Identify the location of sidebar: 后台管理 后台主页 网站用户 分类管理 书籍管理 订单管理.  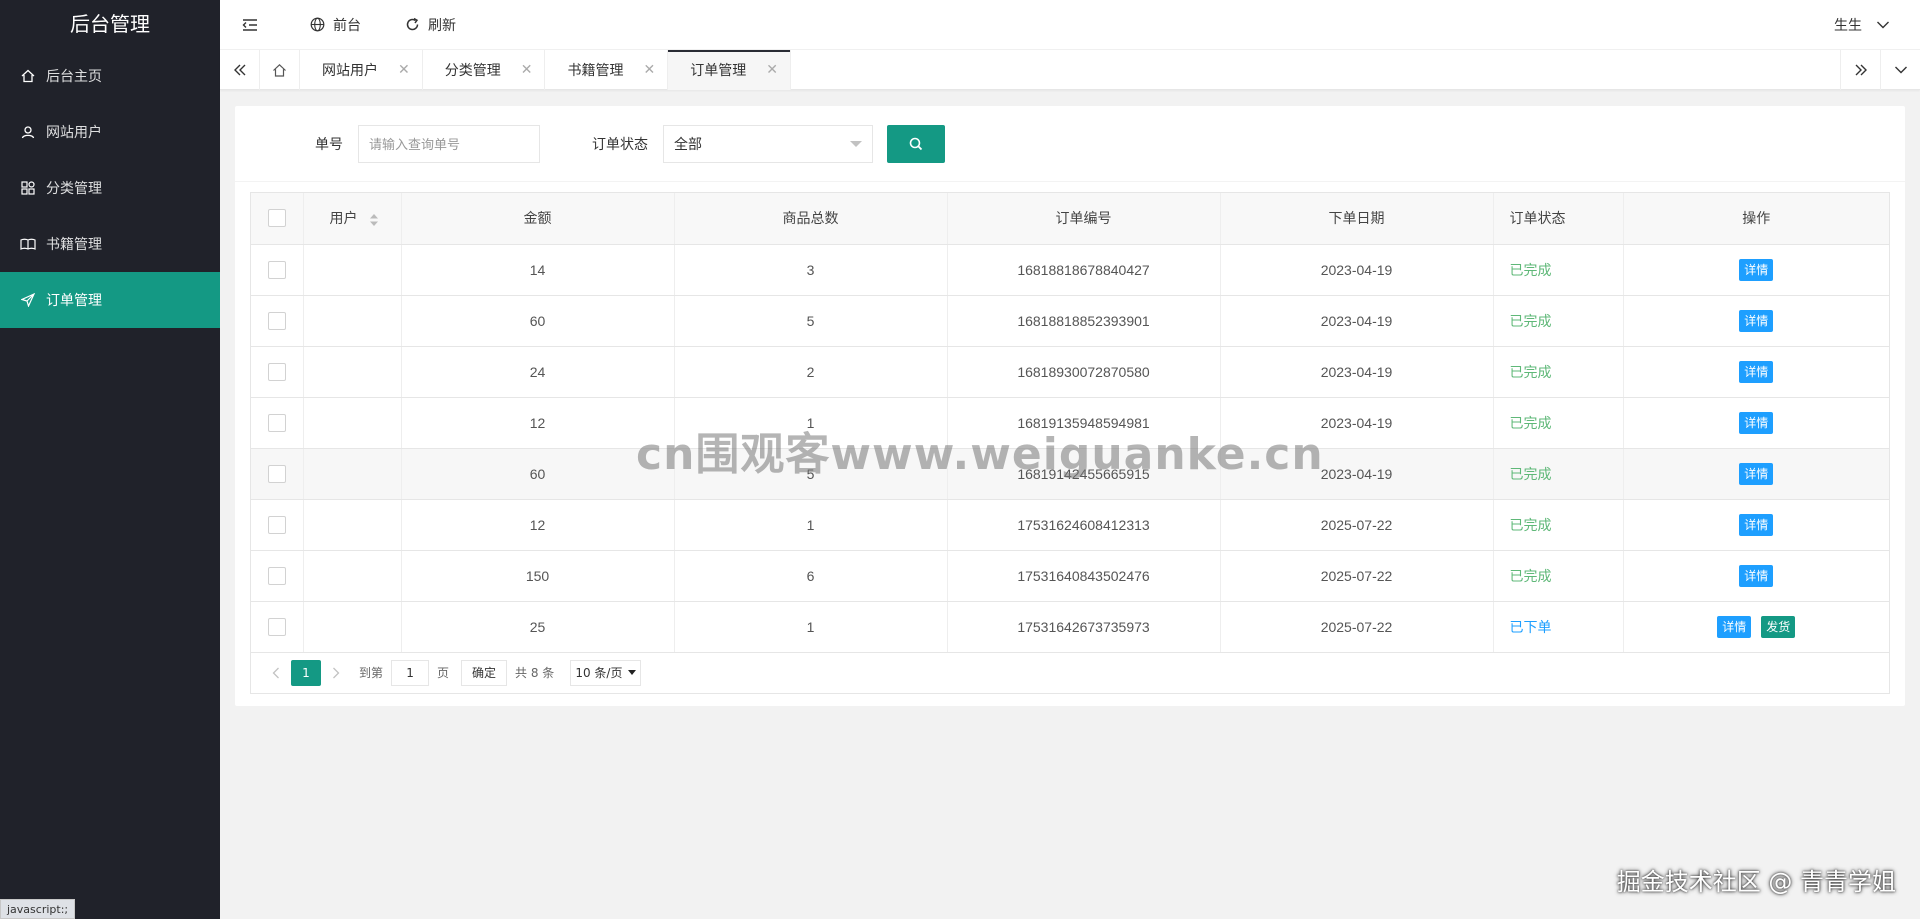
(110, 459).